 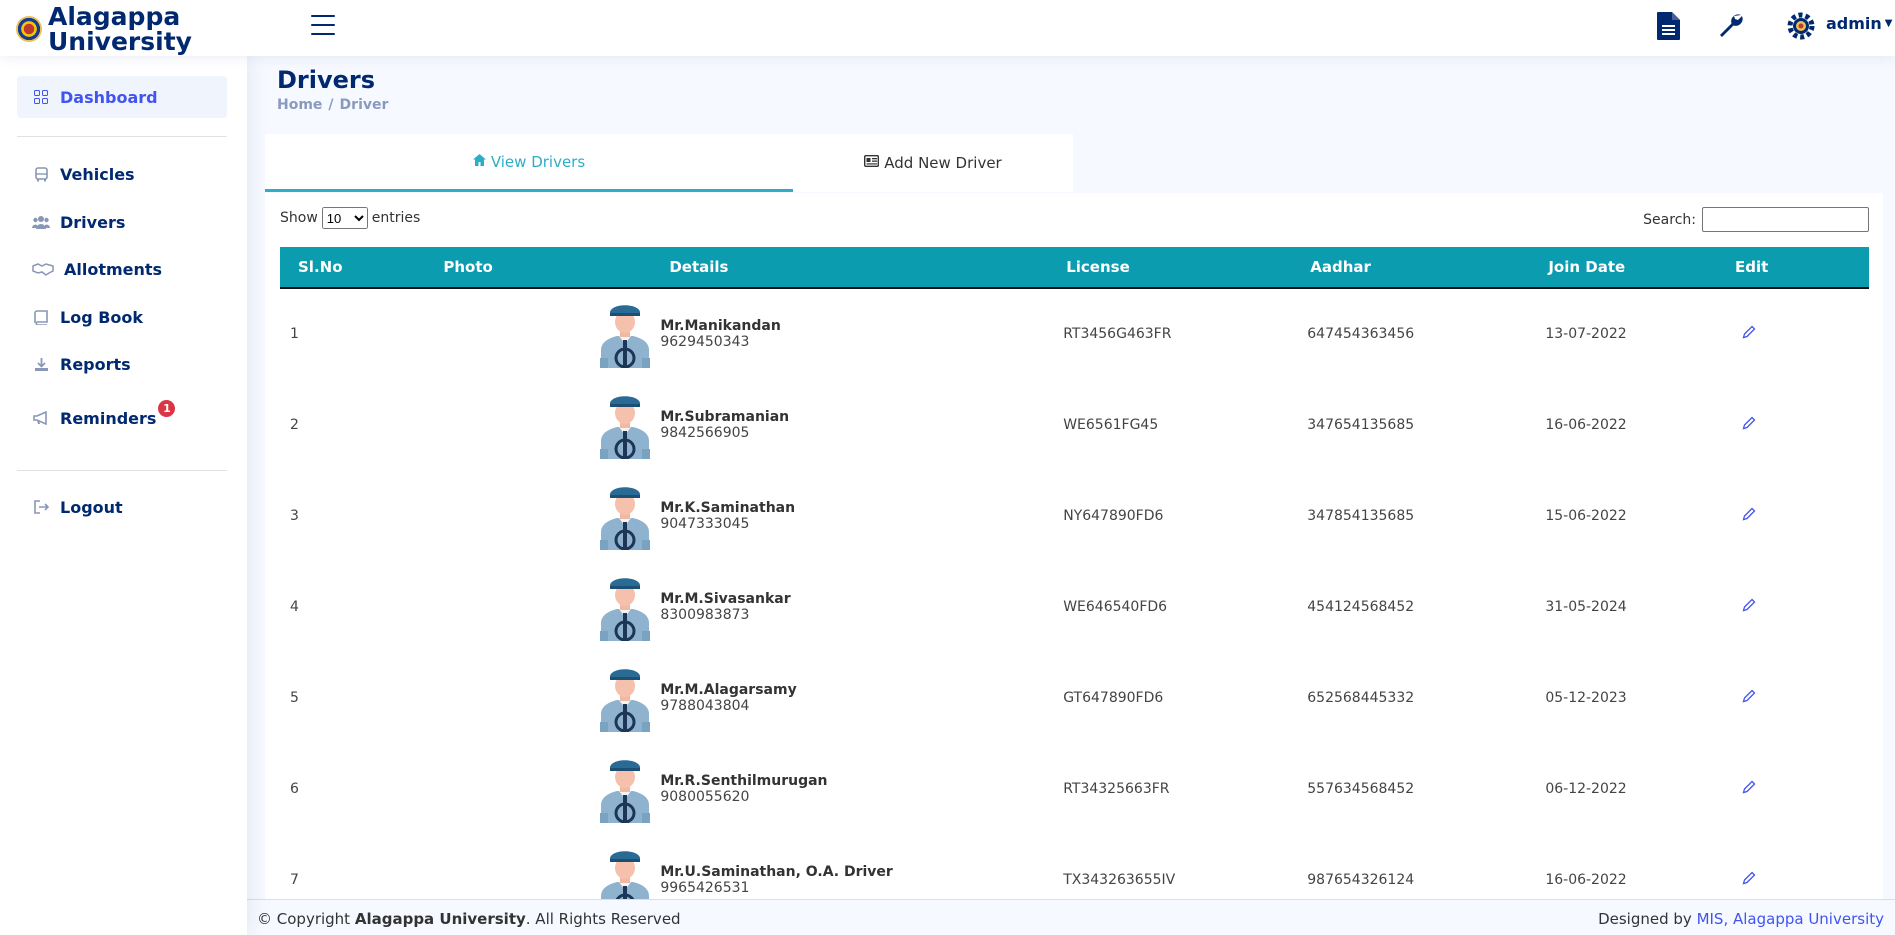 What do you see at coordinates (122, 418) in the screenshot?
I see `sidebar-item-reminders: Reminders 1` at bounding box center [122, 418].